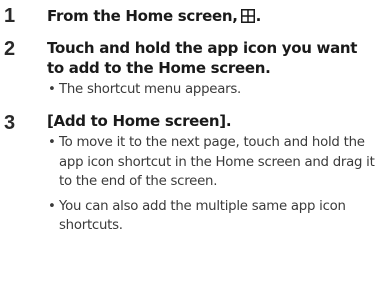 The height and width of the screenshot is (302, 381). What do you see at coordinates (10, 16) in the screenshot?
I see `step-number: 1` at bounding box center [10, 16].